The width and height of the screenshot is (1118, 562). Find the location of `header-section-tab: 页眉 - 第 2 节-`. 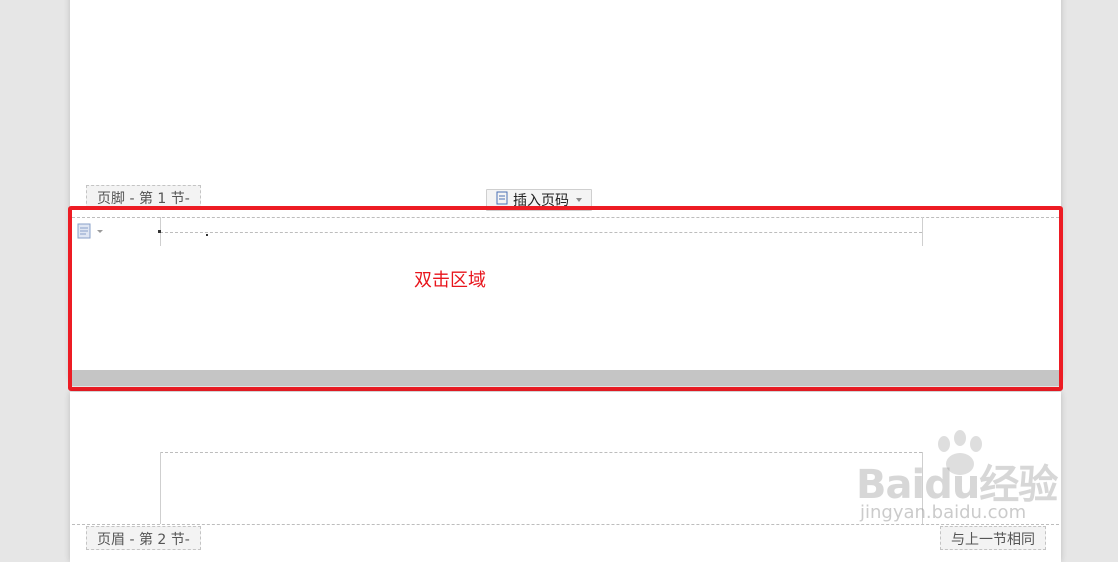

header-section-tab: 页眉 - 第 2 节- is located at coordinates (143, 538).